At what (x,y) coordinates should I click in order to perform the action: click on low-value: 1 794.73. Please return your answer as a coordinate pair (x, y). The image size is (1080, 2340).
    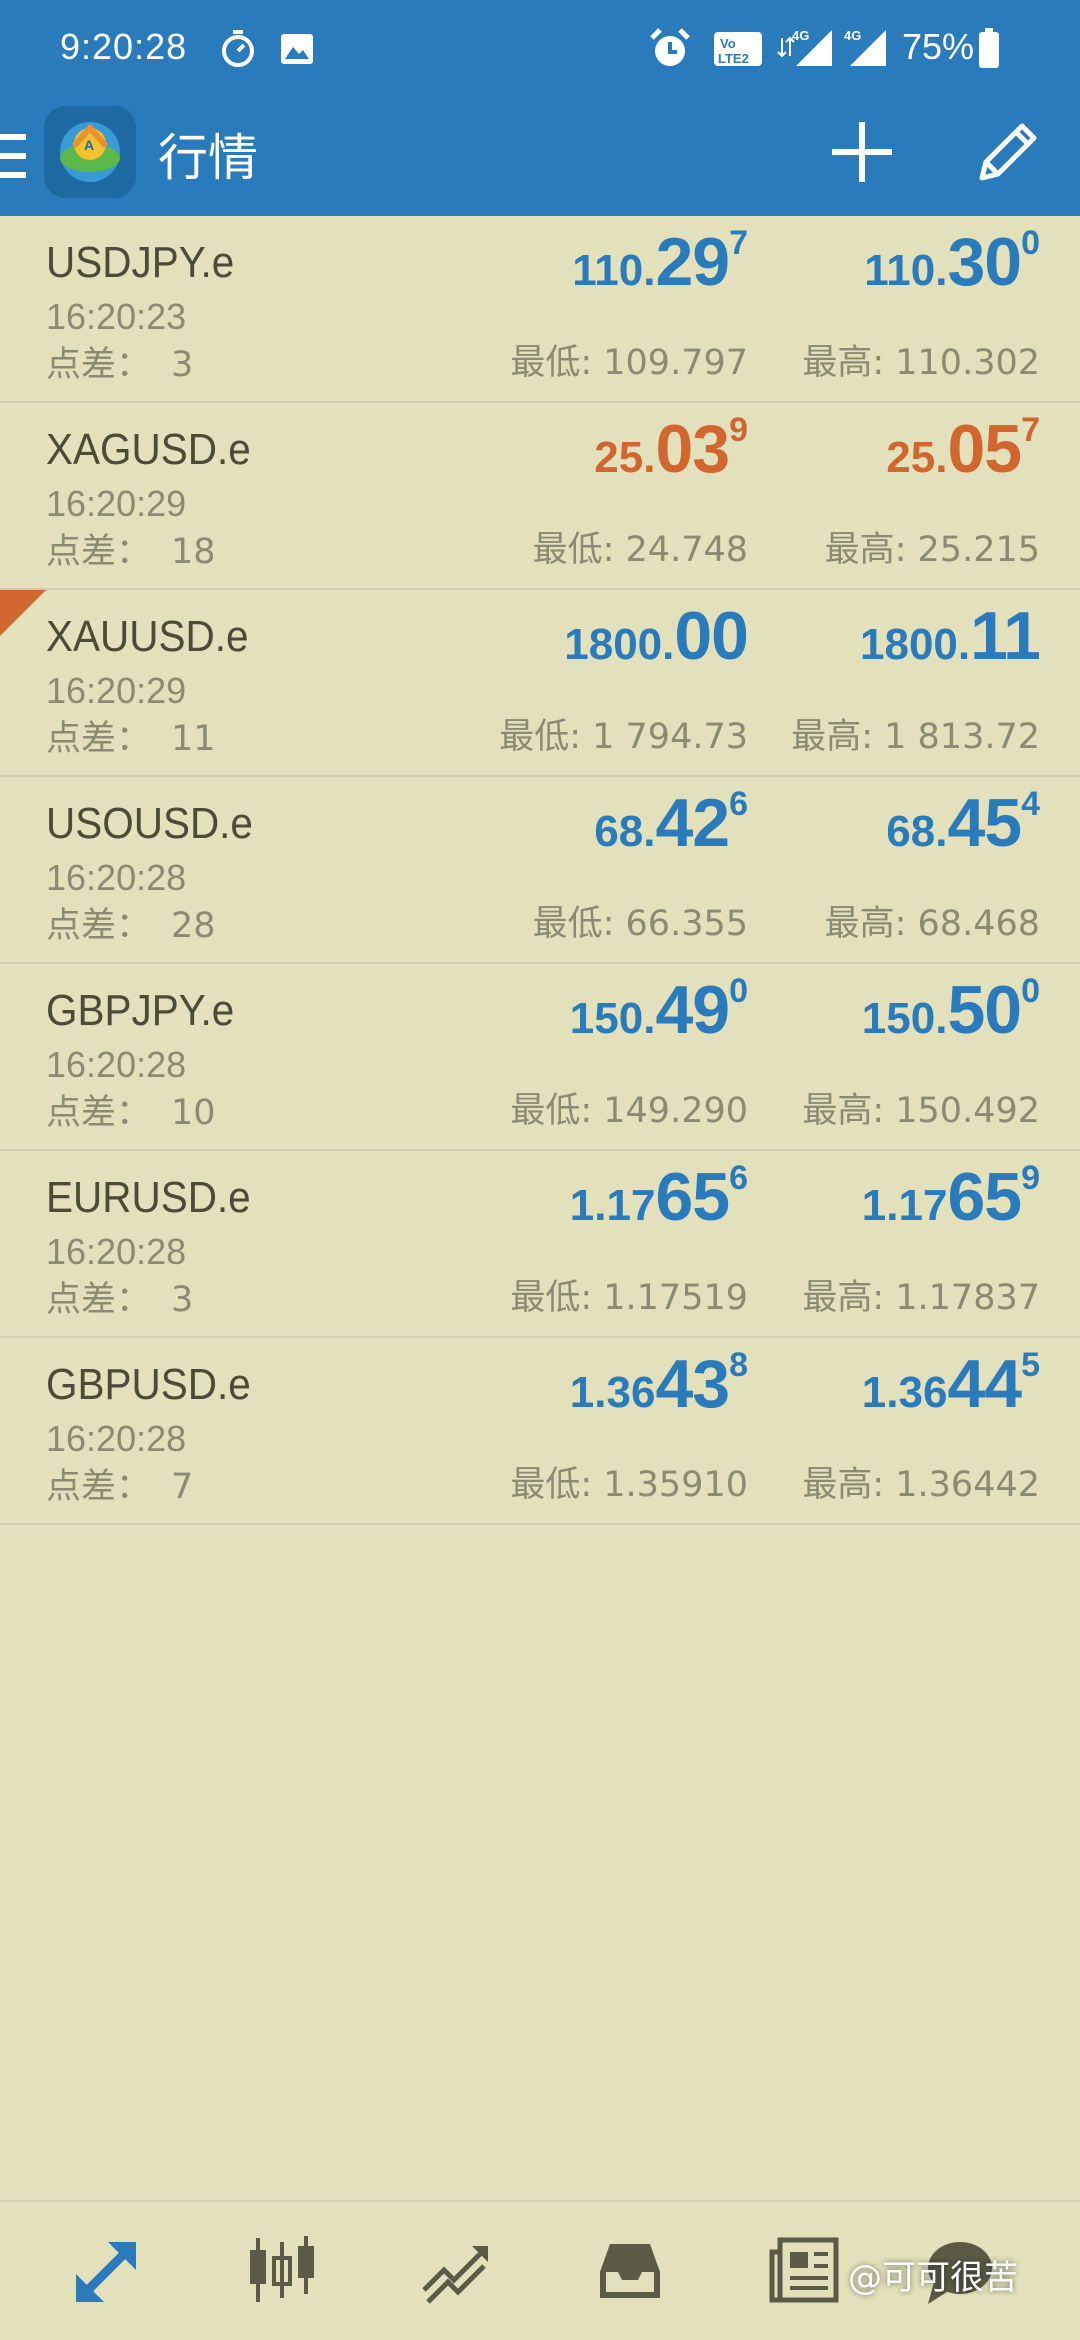
    Looking at the image, I should click on (670, 737).